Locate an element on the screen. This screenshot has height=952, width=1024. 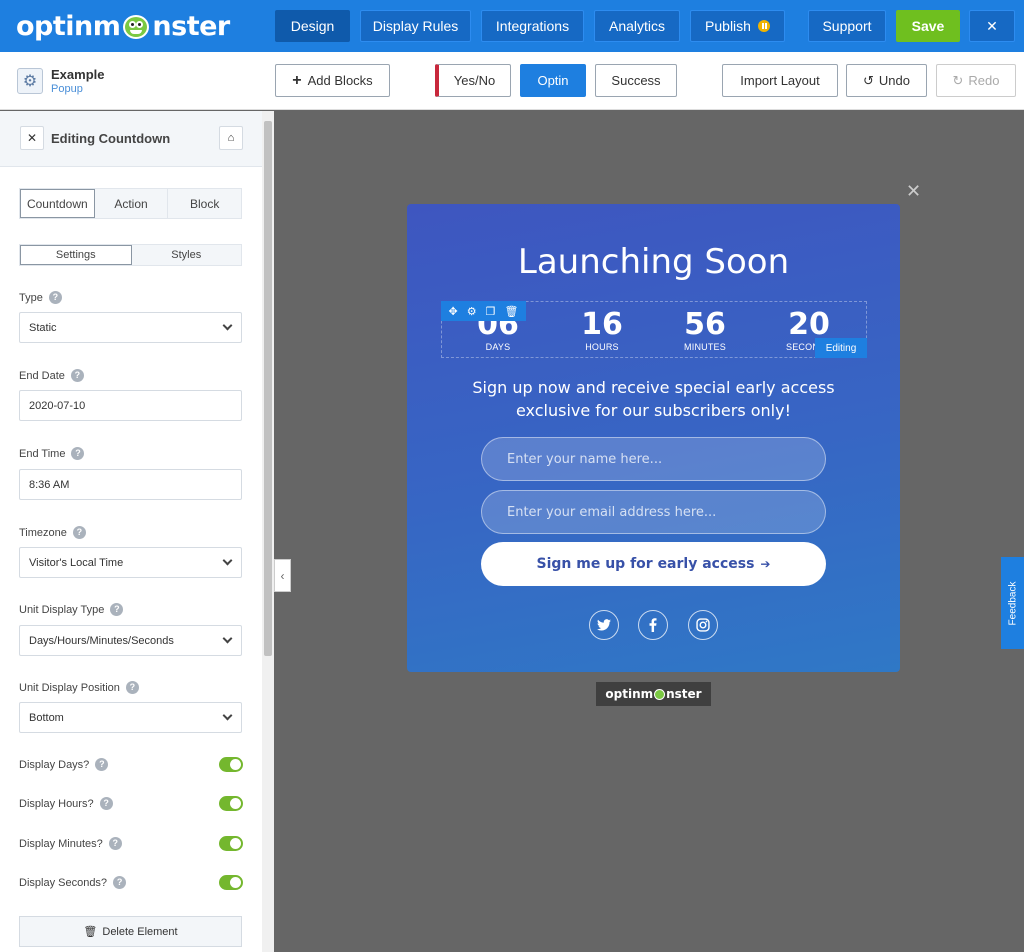
signup-button: Sign me up for early access ➔ is located at coordinates (653, 564).